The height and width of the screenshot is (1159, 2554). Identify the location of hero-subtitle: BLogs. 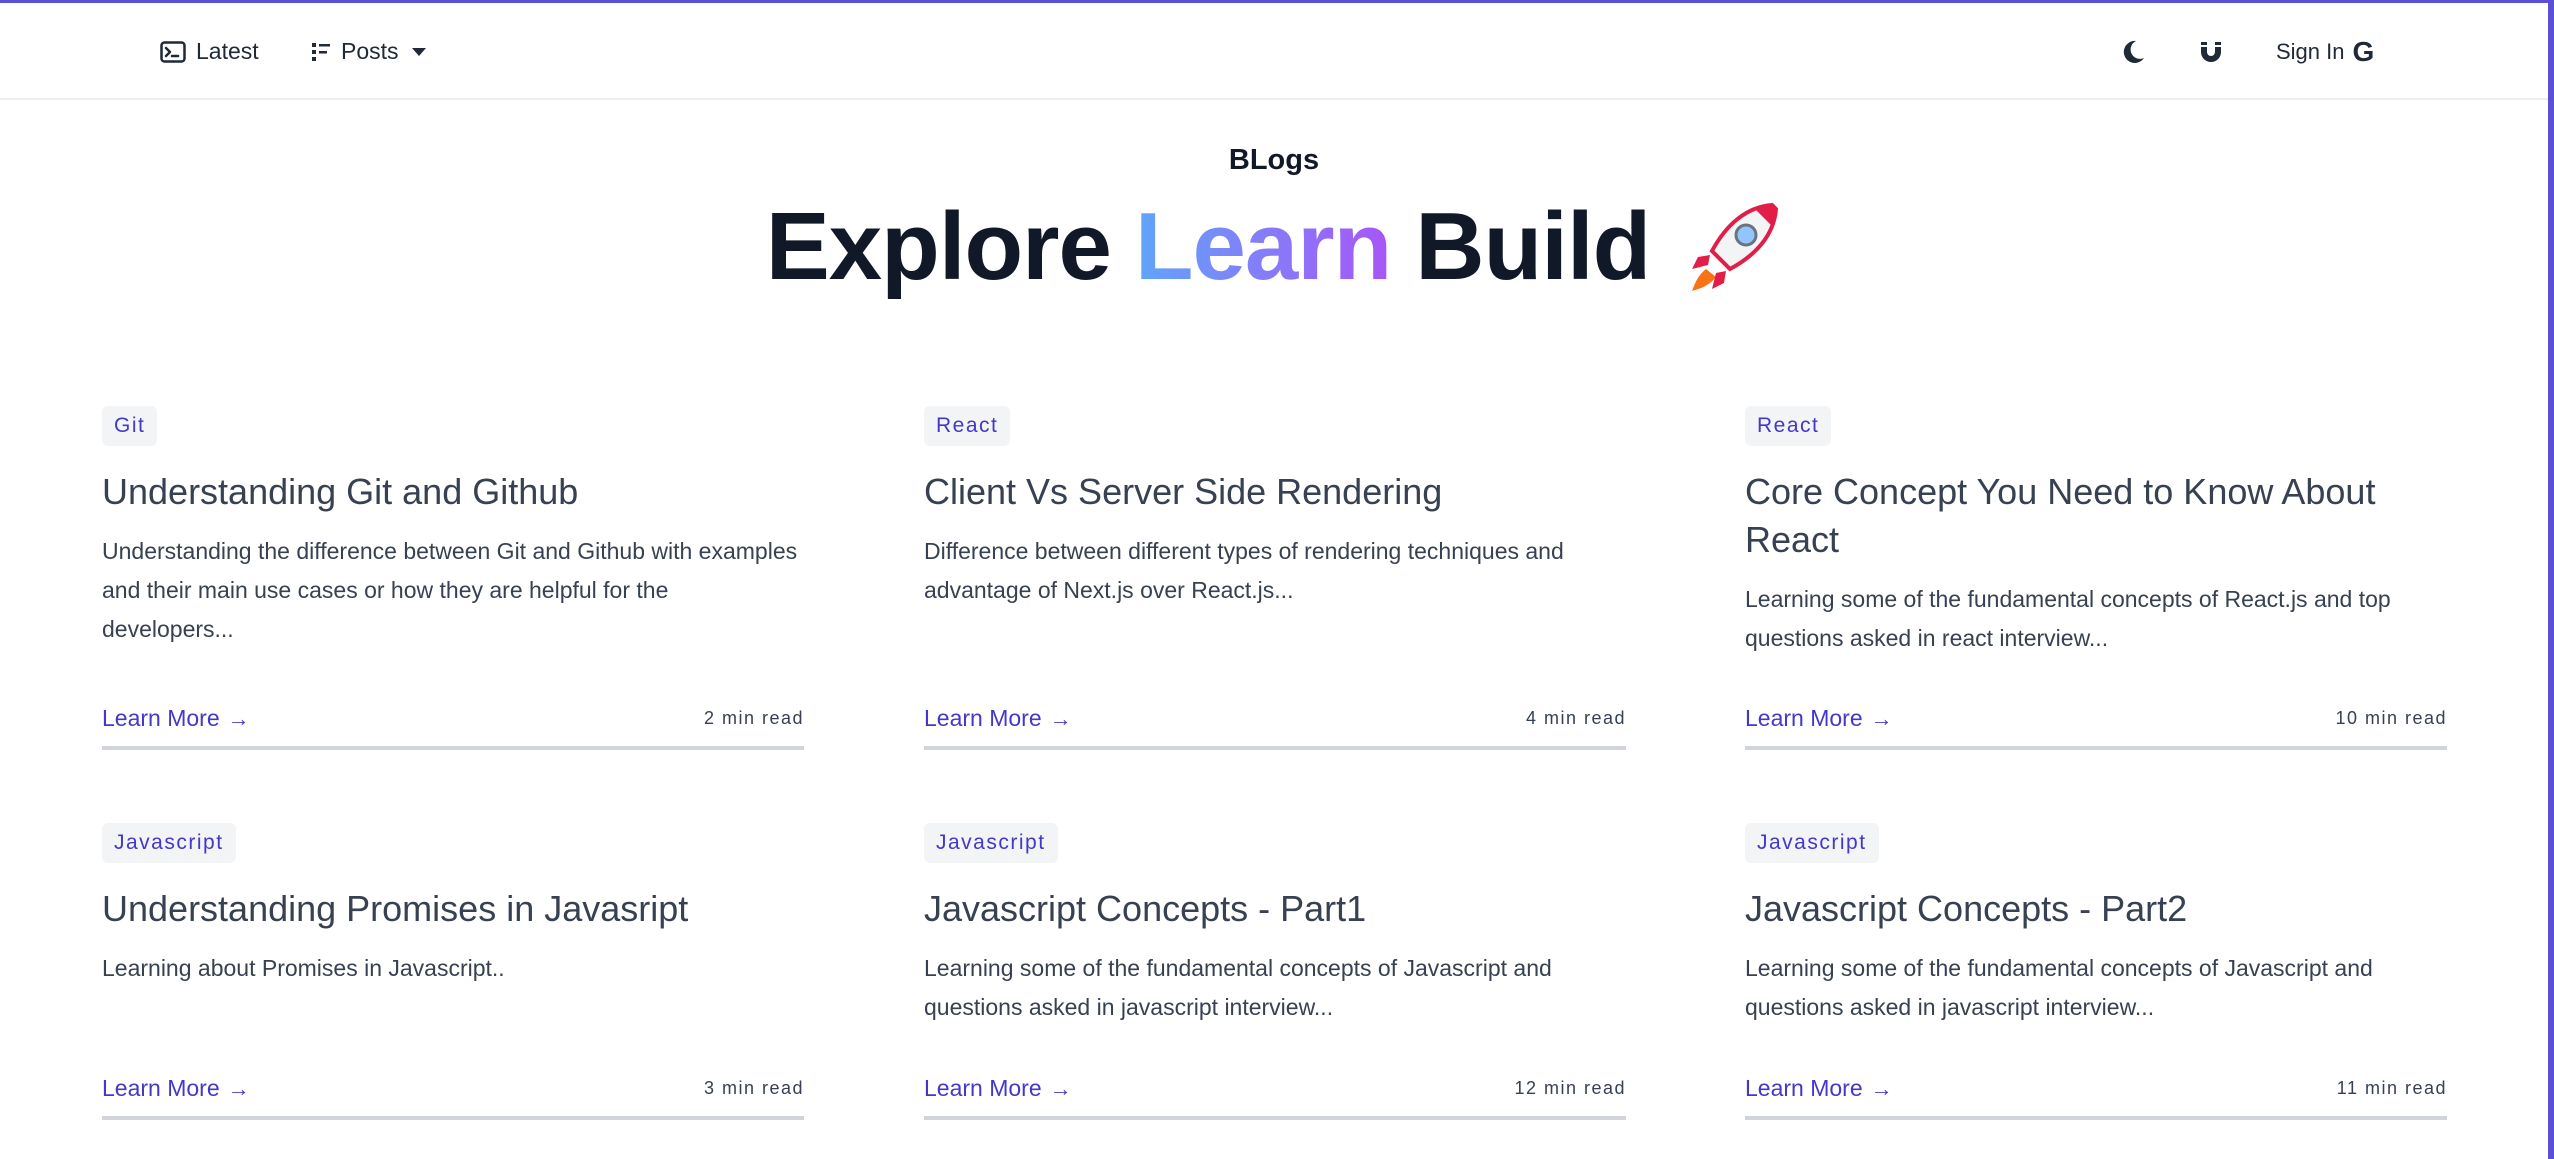
(1274, 160).